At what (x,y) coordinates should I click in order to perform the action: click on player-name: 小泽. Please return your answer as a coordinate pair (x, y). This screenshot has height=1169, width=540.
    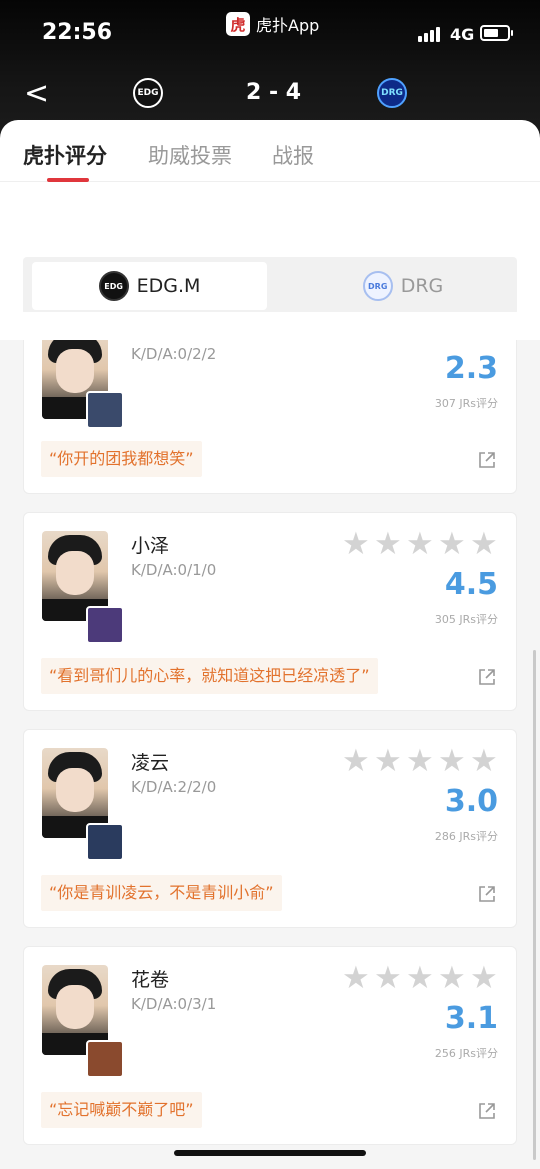
    Looking at the image, I should click on (150, 546).